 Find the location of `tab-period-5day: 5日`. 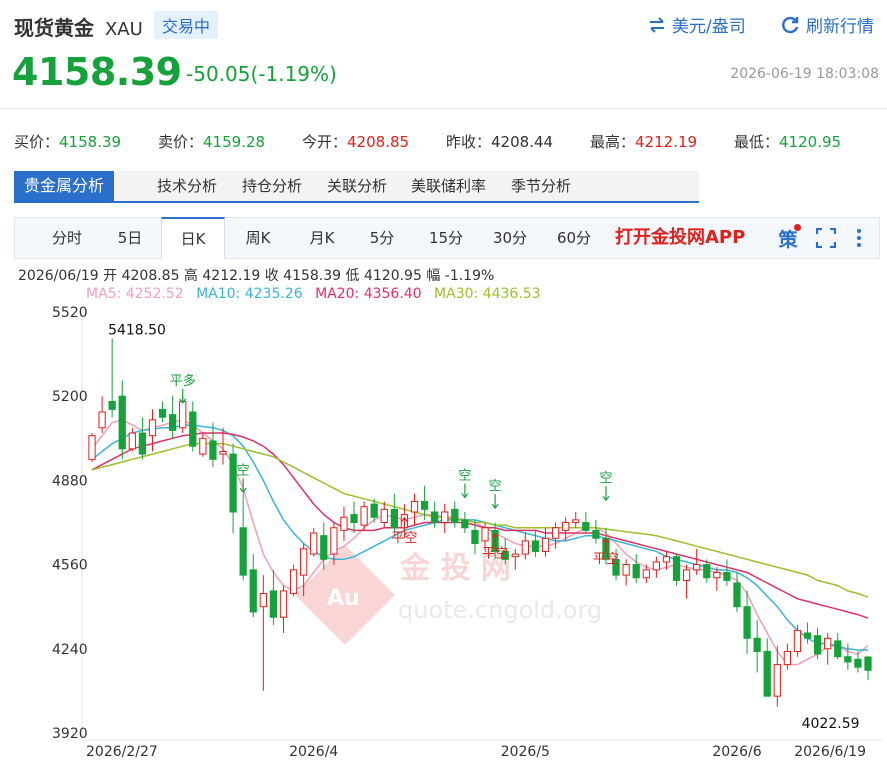

tab-period-5day: 5日 is located at coordinates (130, 238).